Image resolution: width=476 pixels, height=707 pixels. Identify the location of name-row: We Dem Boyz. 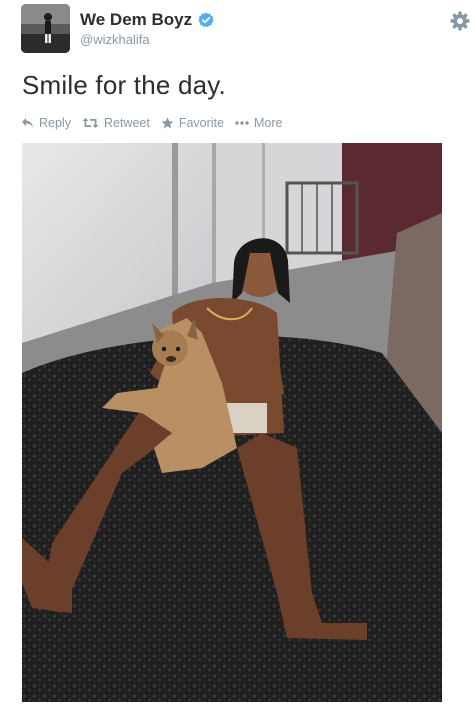
(147, 20).